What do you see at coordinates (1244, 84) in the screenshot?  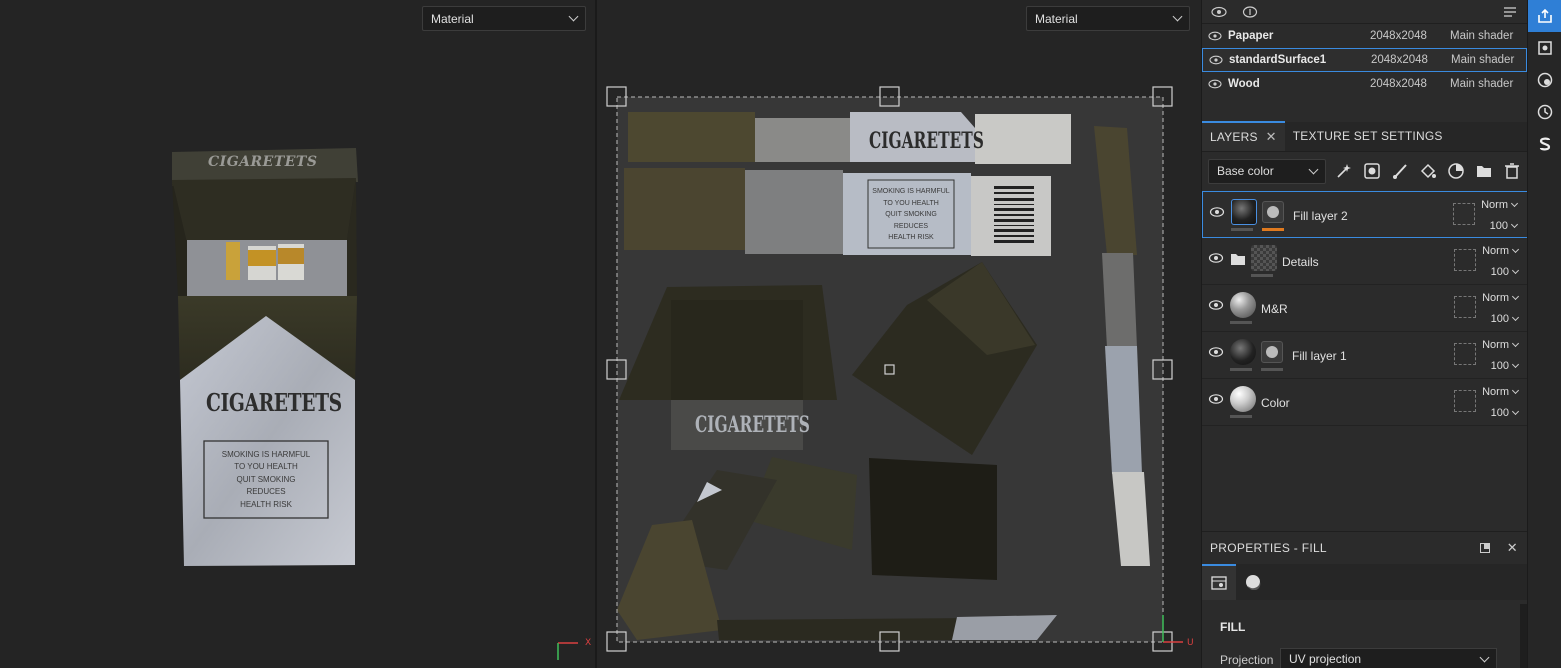 I see `texture-set-name: Wood` at bounding box center [1244, 84].